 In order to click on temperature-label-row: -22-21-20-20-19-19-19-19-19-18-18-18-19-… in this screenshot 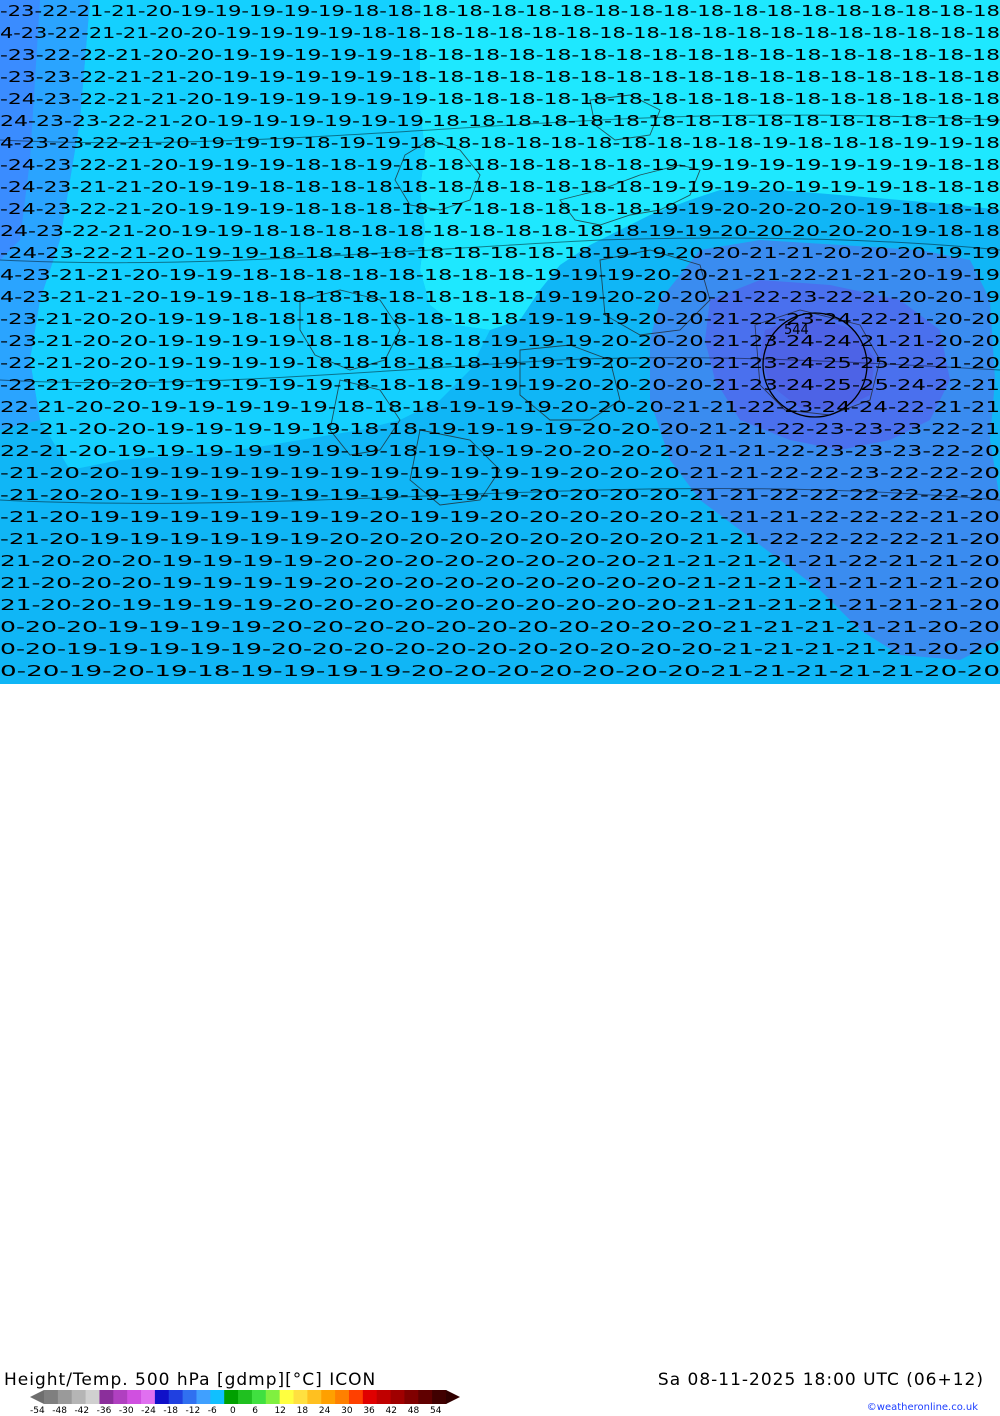, I will do `click(500, 385)`.